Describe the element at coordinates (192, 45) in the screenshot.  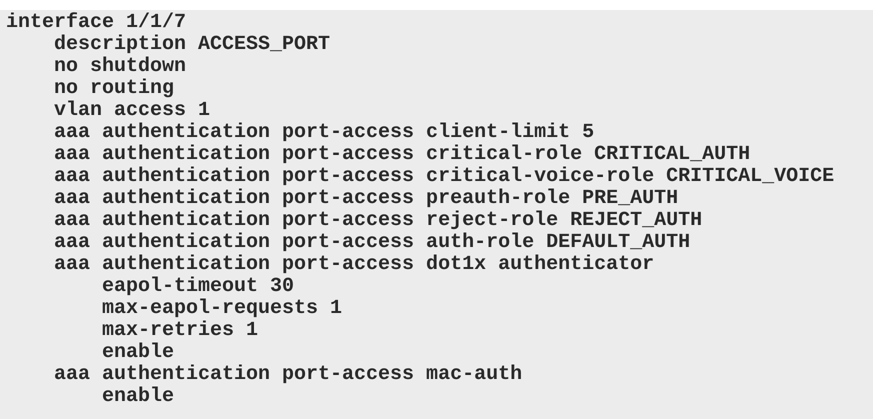
I see `config-line: description ACCESS_PORT` at that location.